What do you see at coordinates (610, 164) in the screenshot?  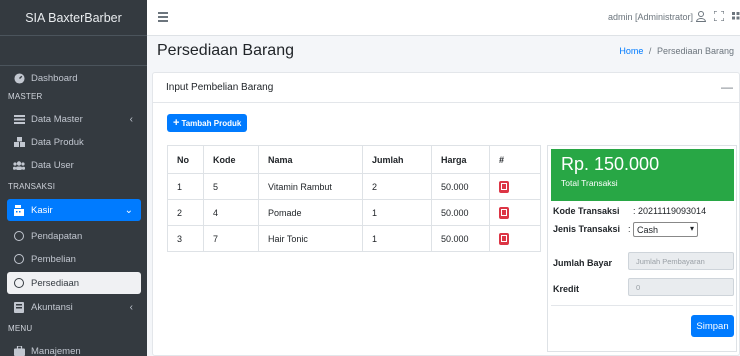 I see `total-amount: Rp. 150.000` at bounding box center [610, 164].